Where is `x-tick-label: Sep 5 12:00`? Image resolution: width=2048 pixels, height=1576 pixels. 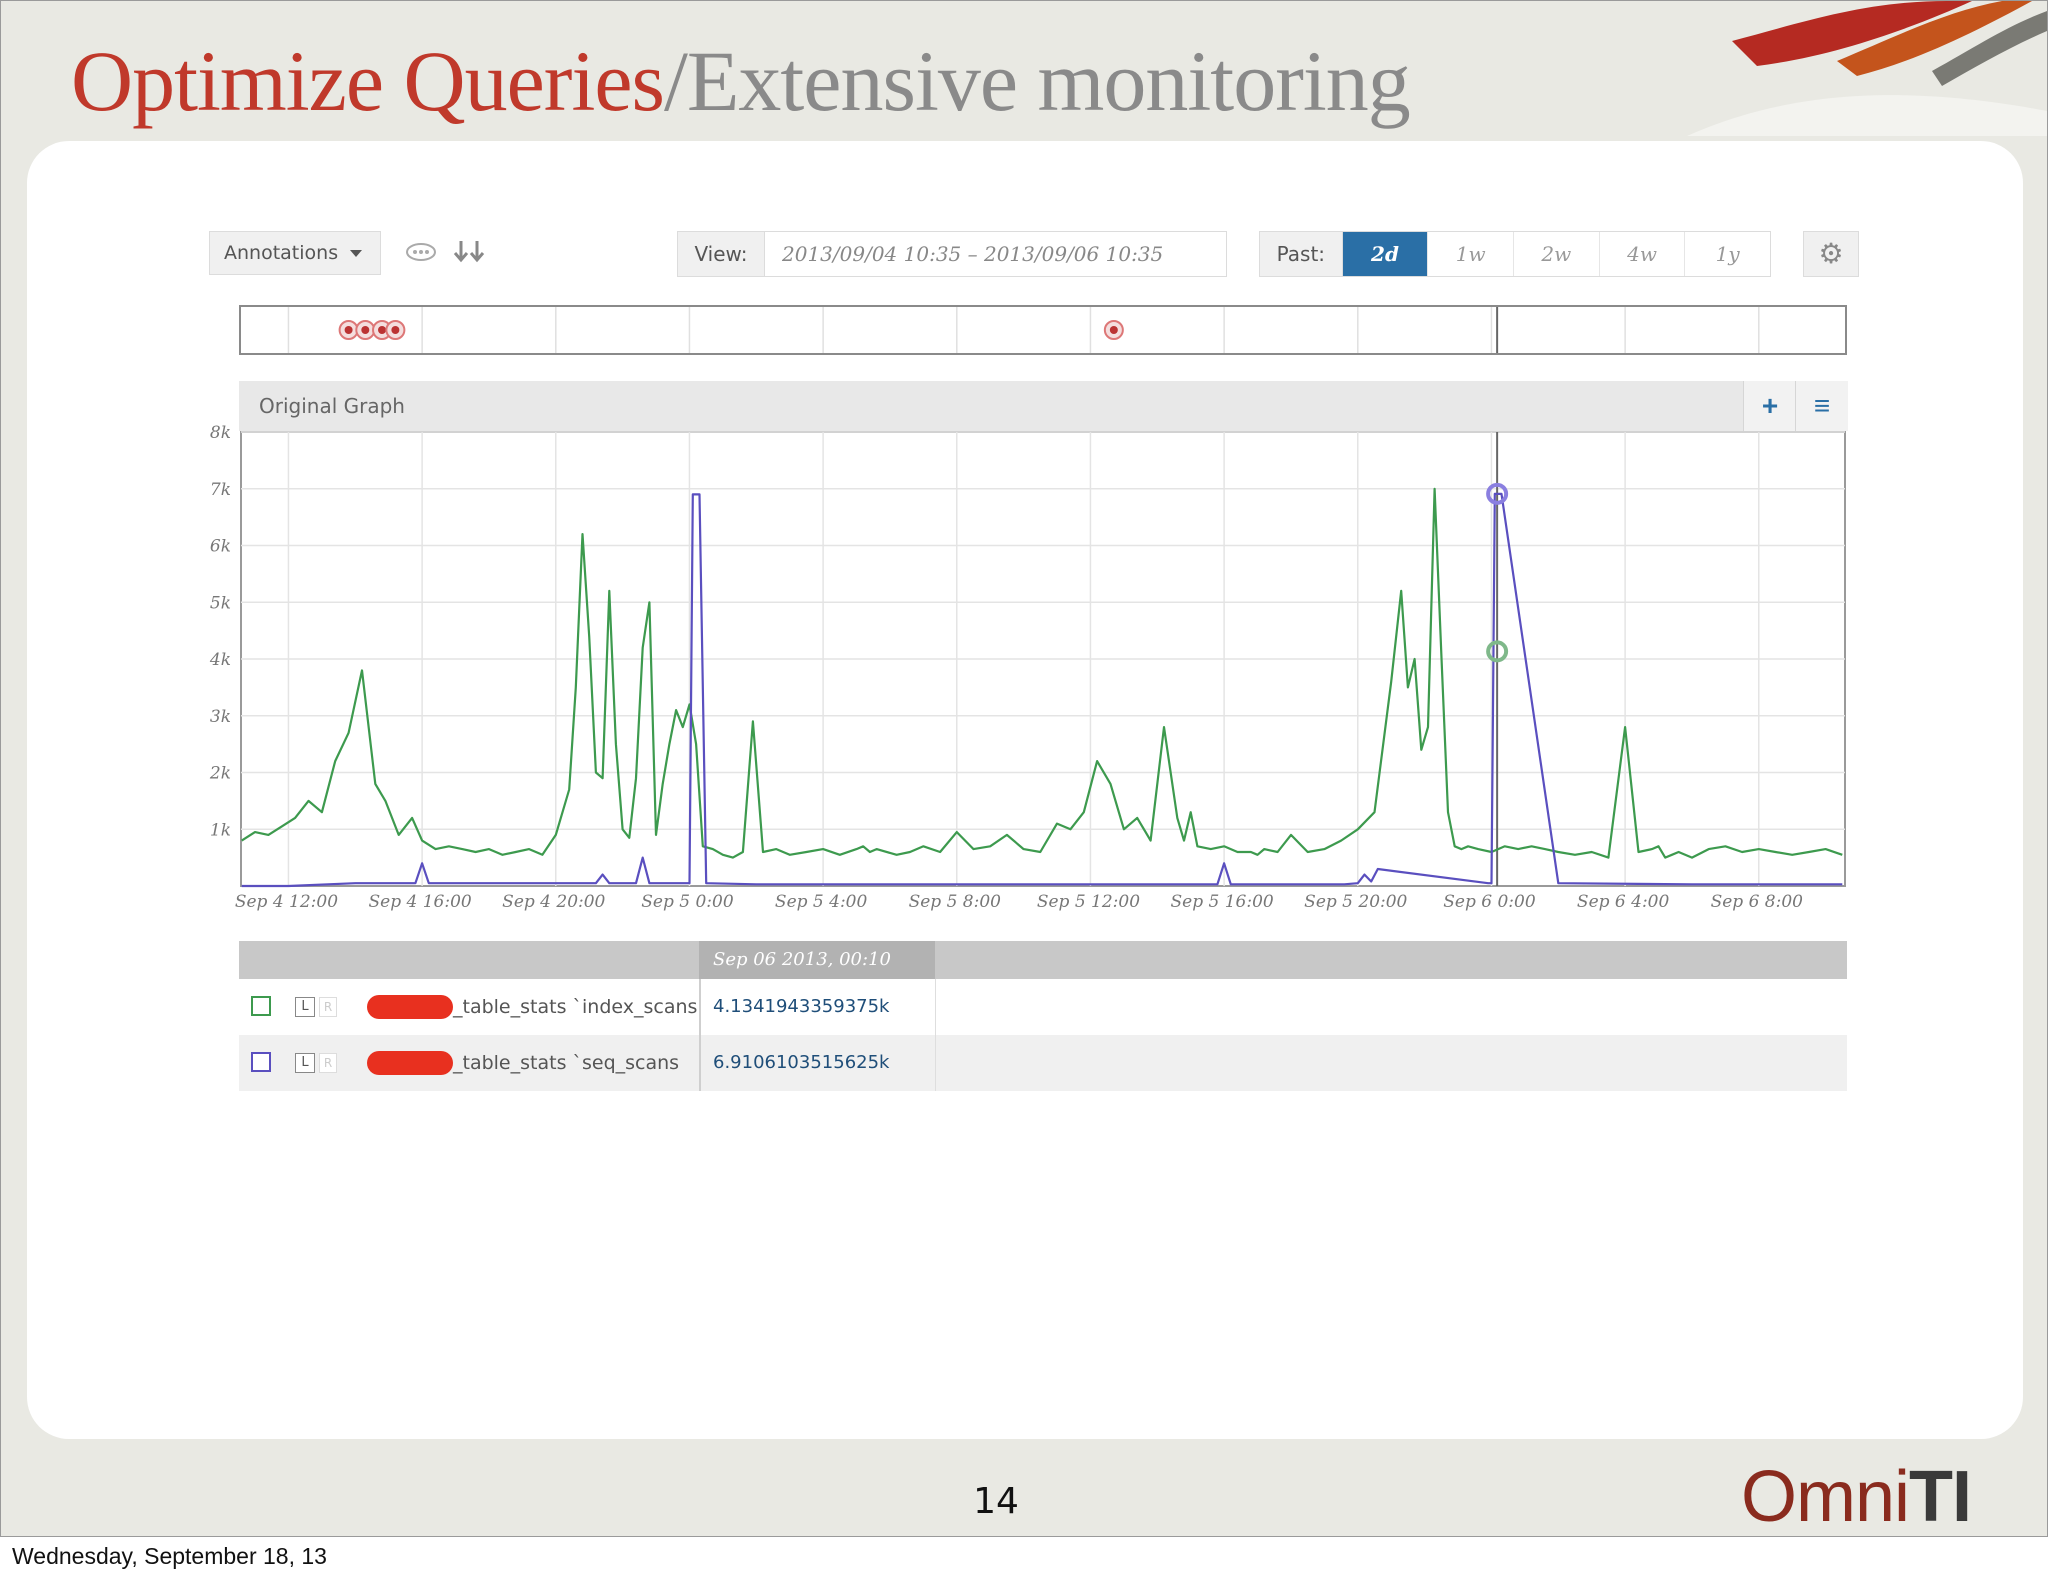 x-tick-label: Sep 5 12:00 is located at coordinates (1088, 902).